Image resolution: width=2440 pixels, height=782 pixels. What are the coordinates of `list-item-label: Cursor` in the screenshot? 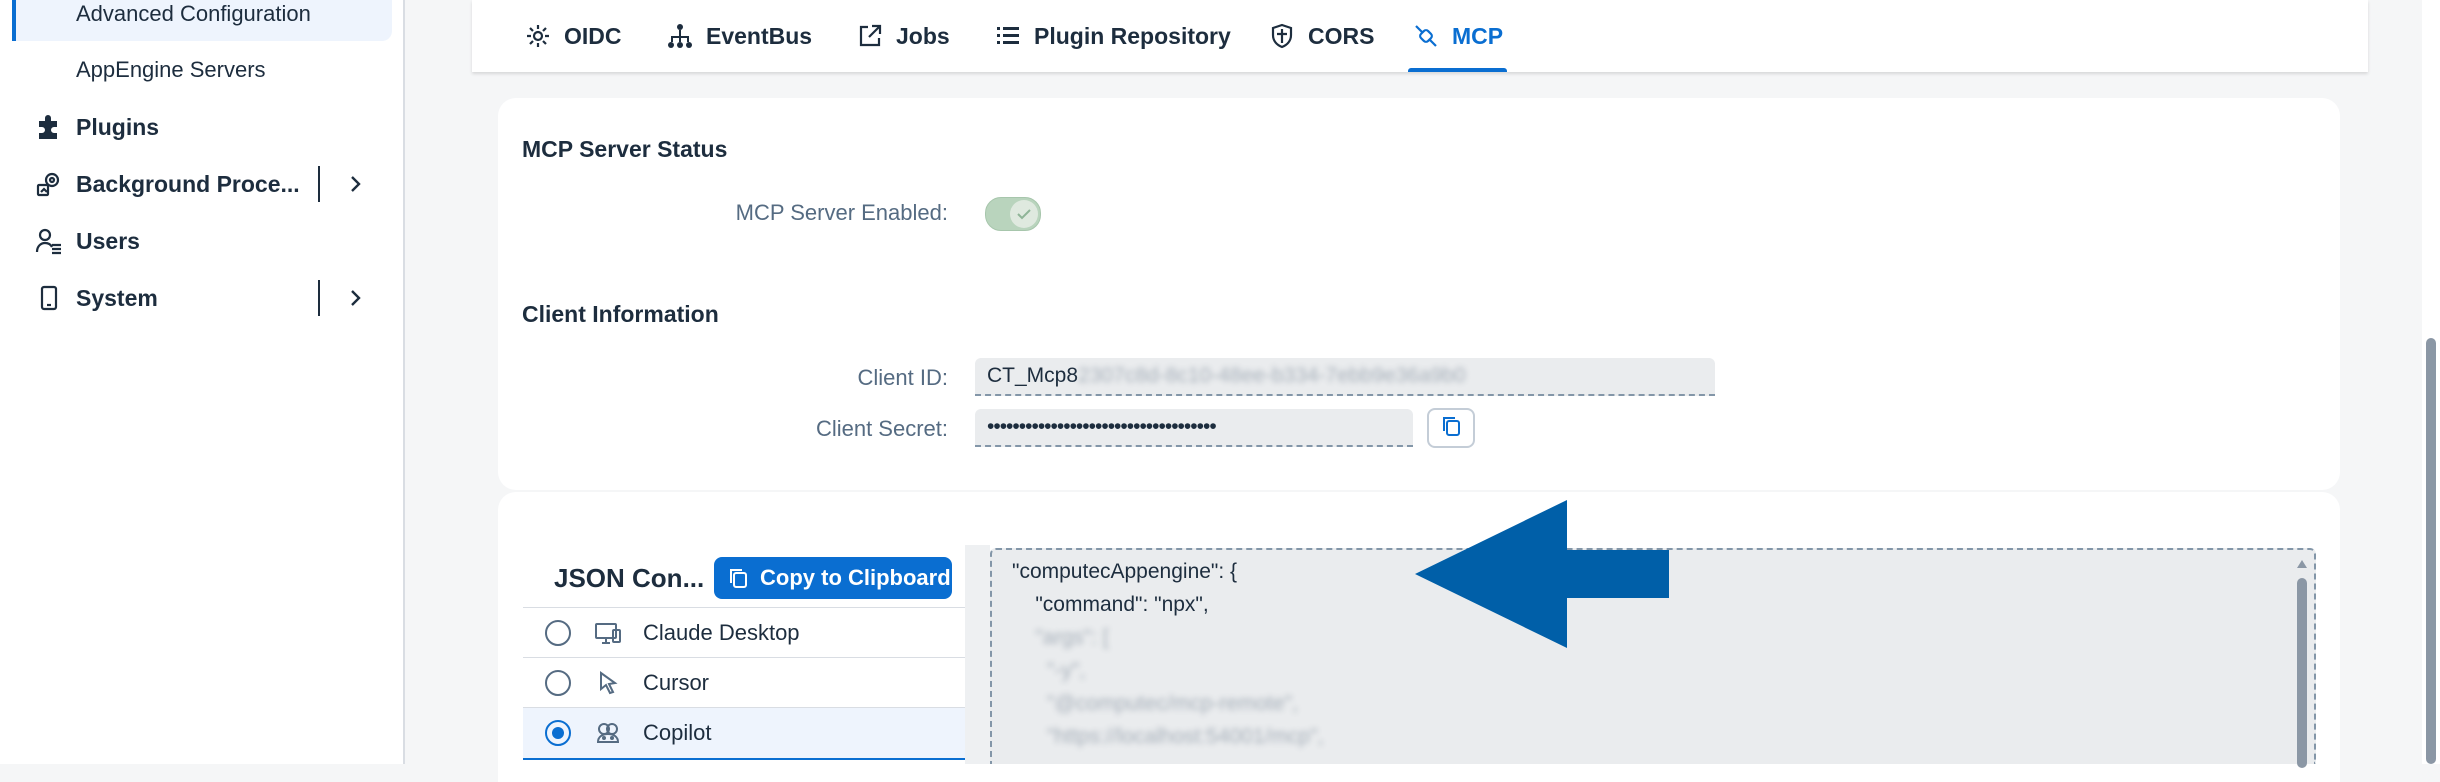 It's located at (676, 682).